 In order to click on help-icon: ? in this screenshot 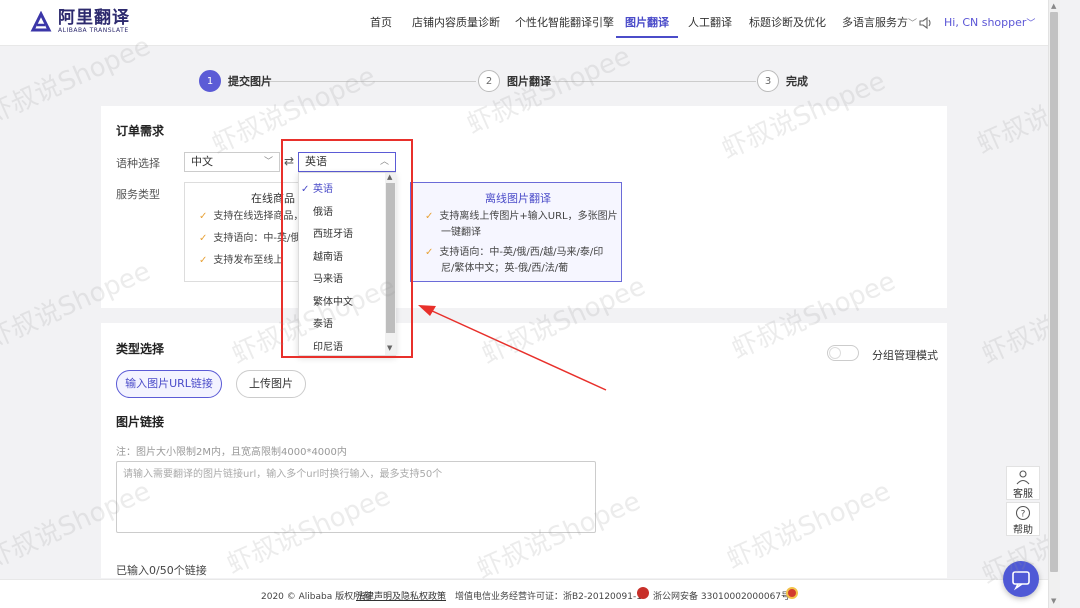, I will do `click(1023, 513)`.